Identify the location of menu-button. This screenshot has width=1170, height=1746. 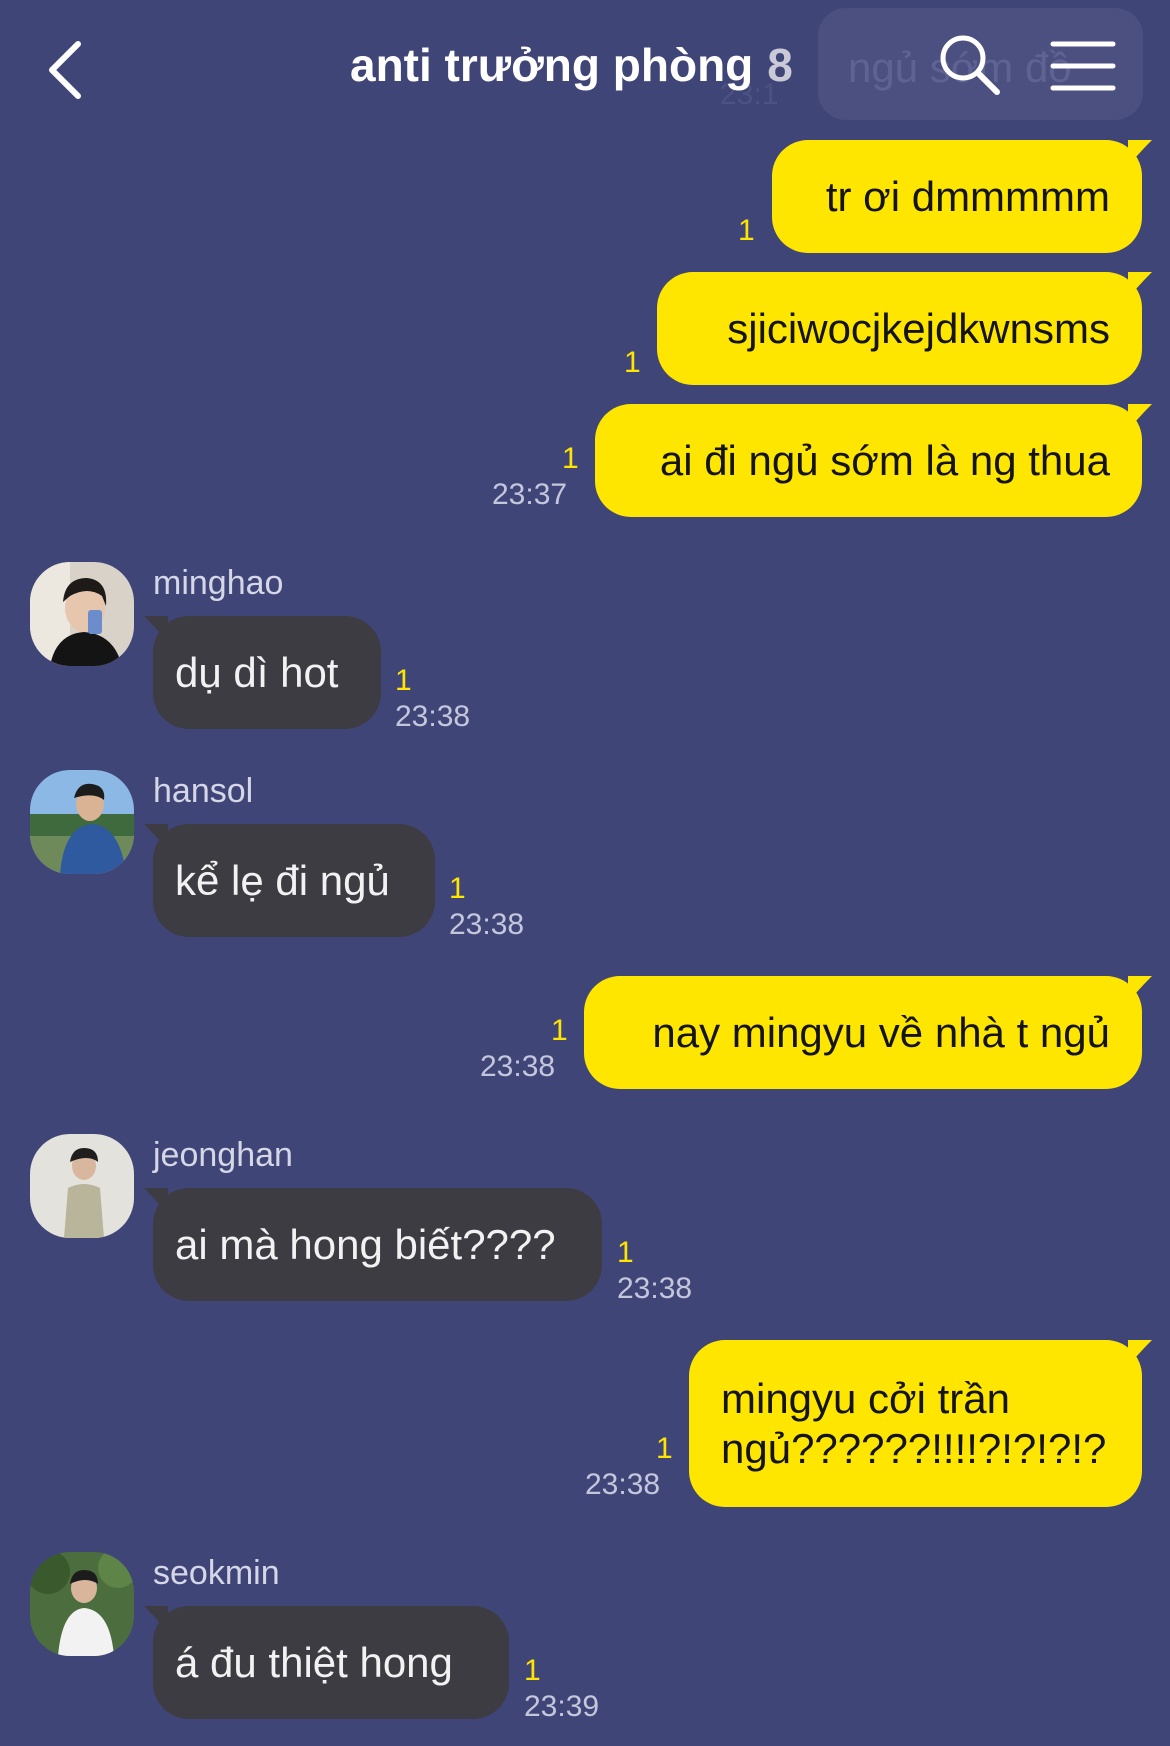
(1083, 66).